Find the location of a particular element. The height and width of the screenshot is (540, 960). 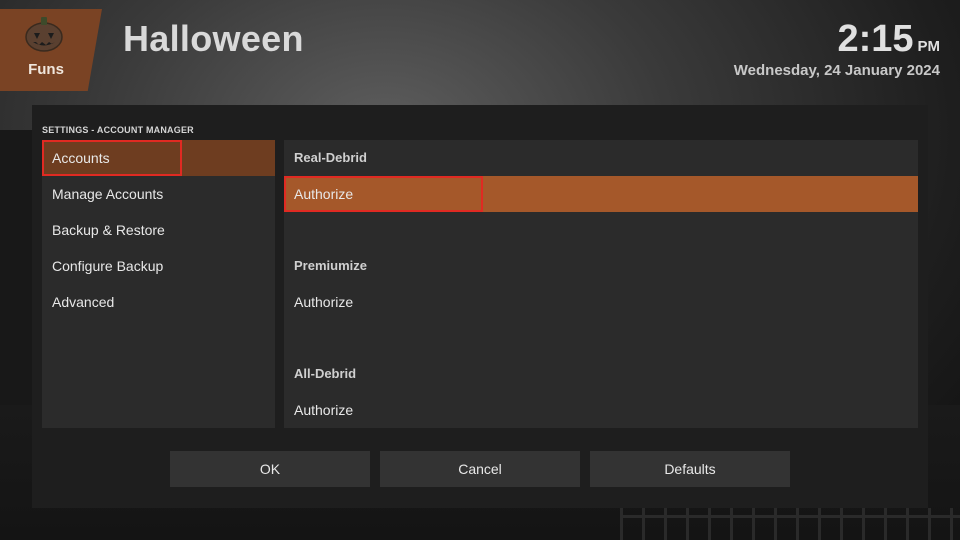

section-header-premiumize: Premiumize is located at coordinates (330, 265).